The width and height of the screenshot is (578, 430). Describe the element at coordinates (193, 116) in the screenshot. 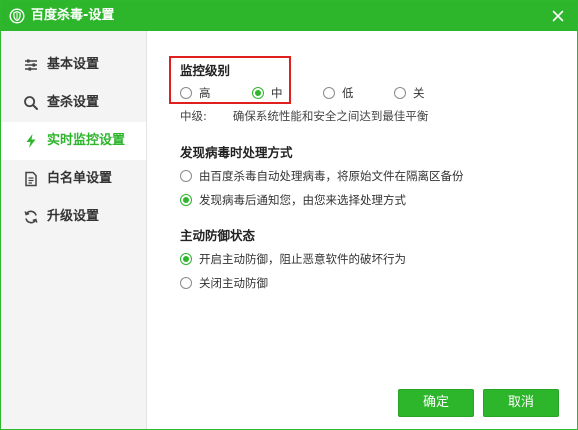

I see `description-prefix: 中级:` at that location.